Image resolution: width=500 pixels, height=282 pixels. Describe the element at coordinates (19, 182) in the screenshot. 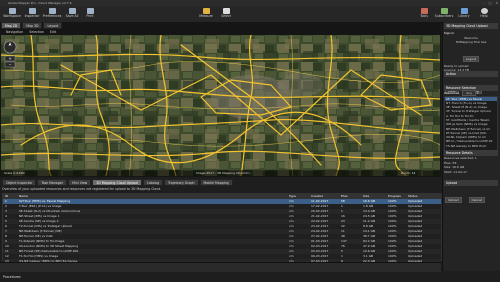

I see `tab-object-inspector: Object Inspector` at that location.